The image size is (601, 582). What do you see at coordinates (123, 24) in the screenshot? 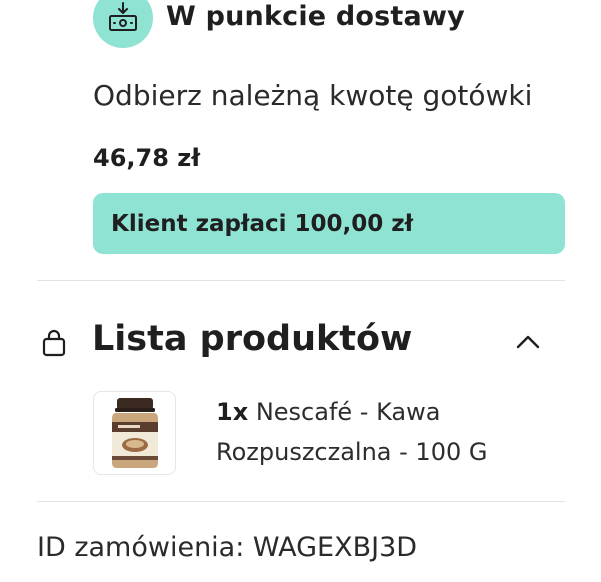
I see `cash-download-icon` at bounding box center [123, 24].